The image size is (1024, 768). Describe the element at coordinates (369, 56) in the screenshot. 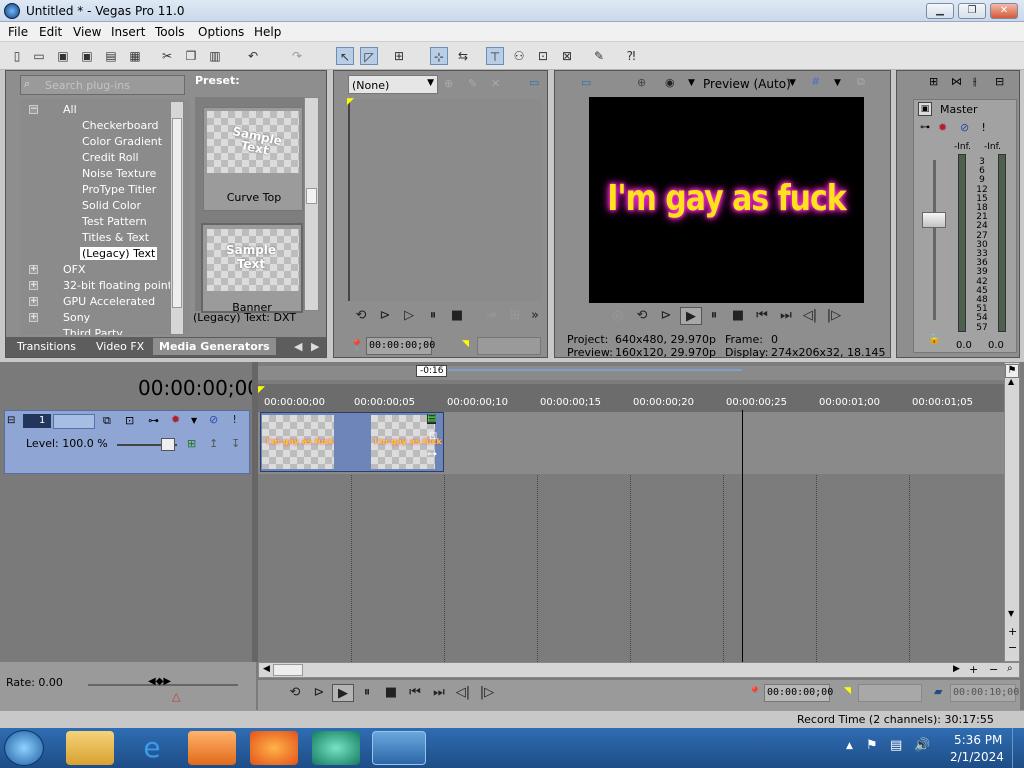

I see `envelope-edit-tool-icon: ◸` at that location.